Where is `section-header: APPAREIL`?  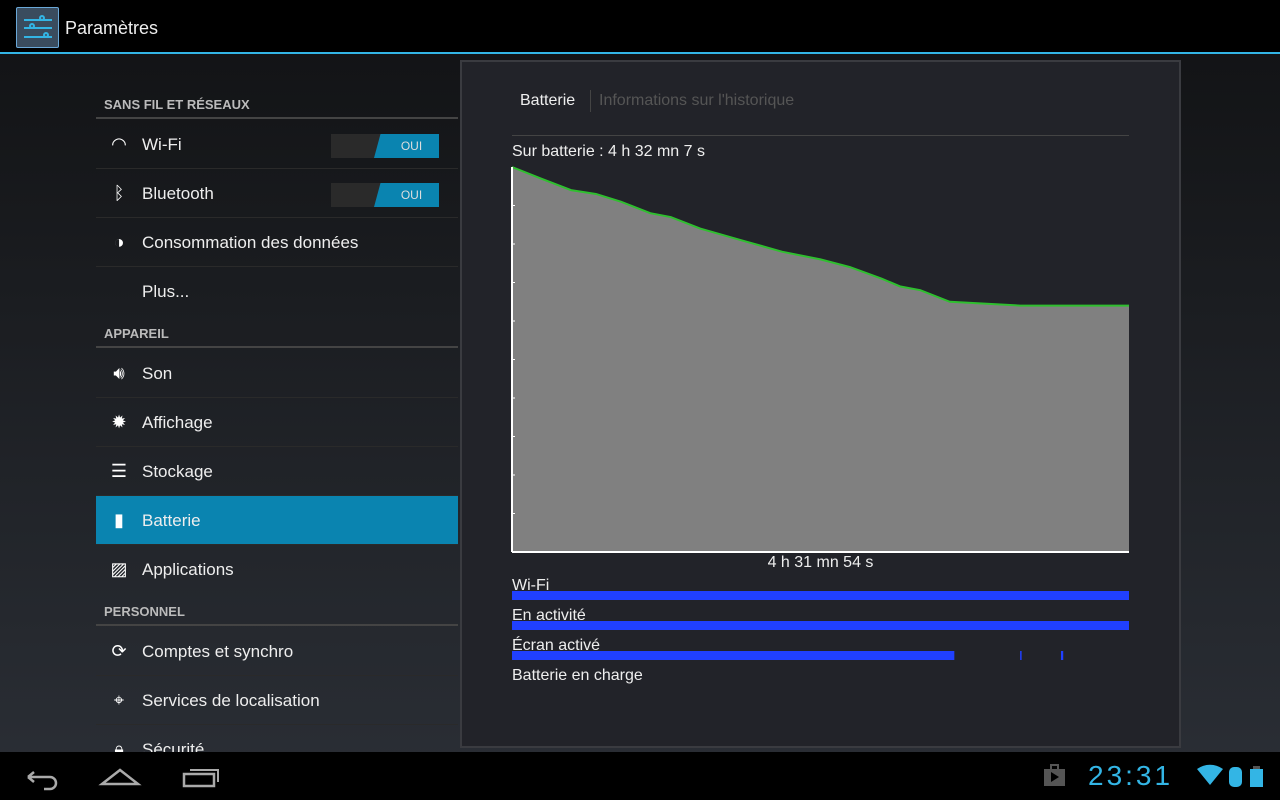
section-header: APPAREIL is located at coordinates (136, 333).